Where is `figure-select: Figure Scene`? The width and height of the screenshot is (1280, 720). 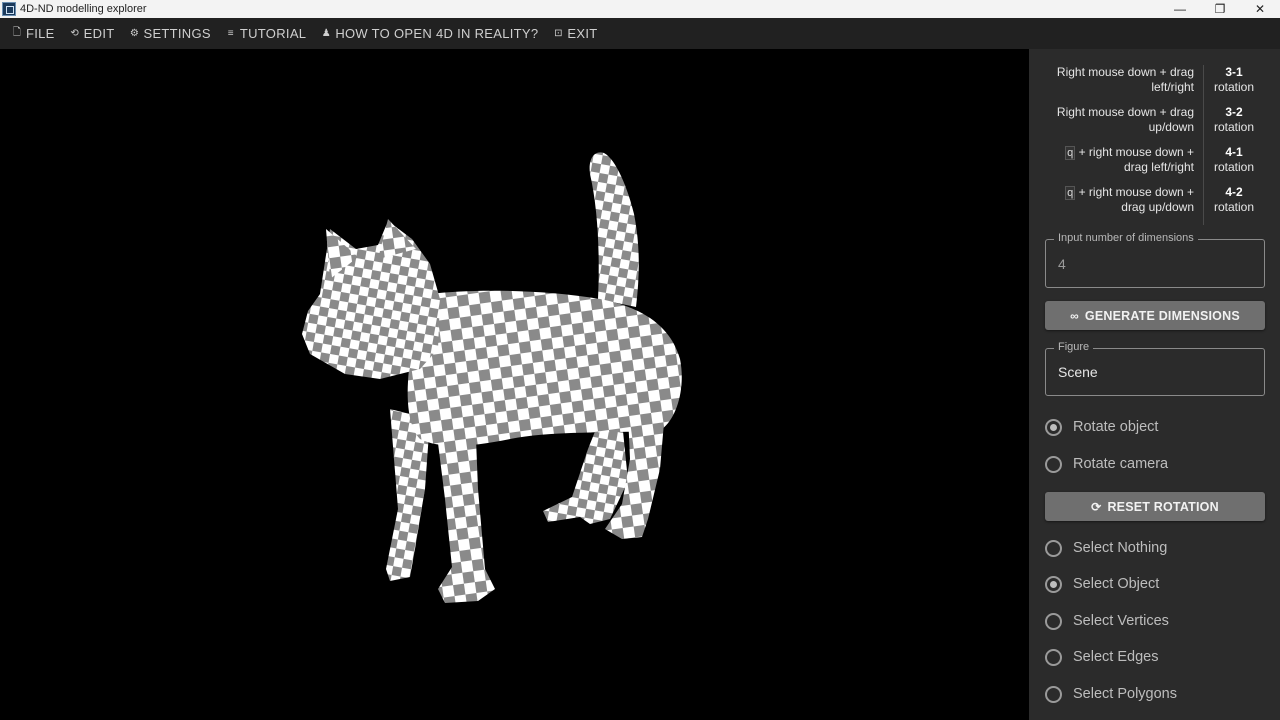 figure-select: Figure Scene is located at coordinates (1155, 368).